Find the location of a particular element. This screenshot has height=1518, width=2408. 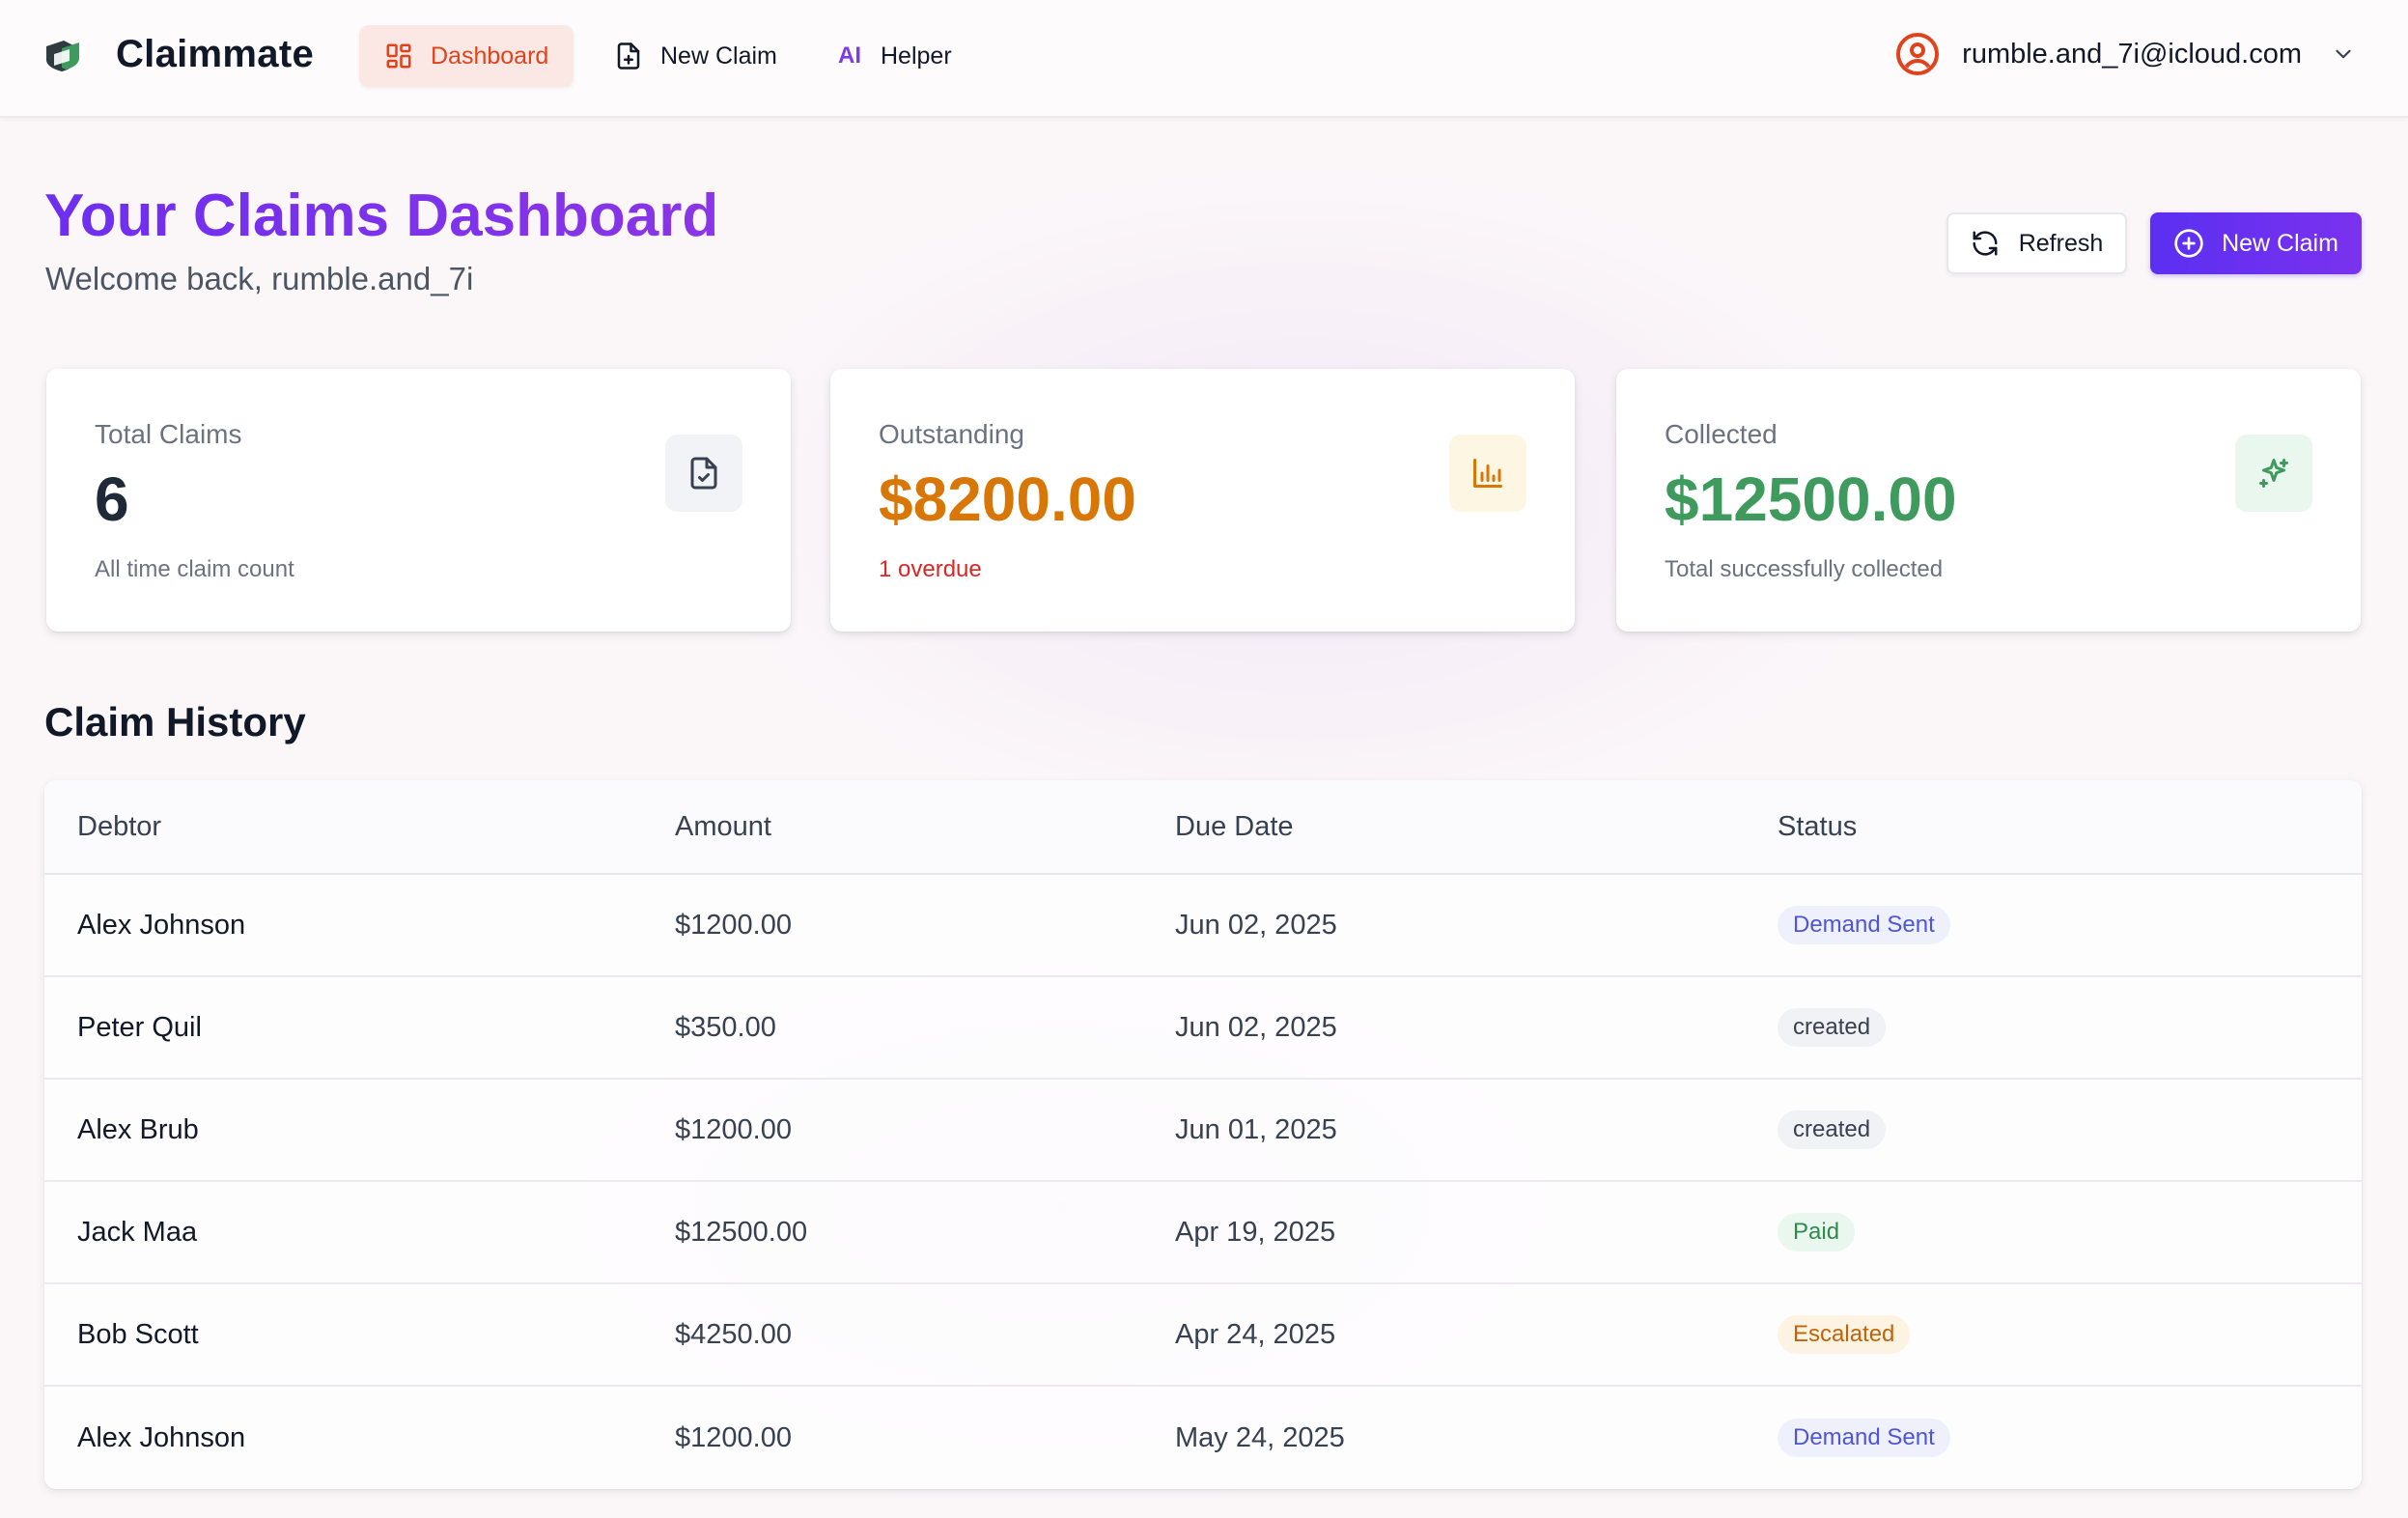

claim-amount: $4250.00 is located at coordinates (734, 1334).